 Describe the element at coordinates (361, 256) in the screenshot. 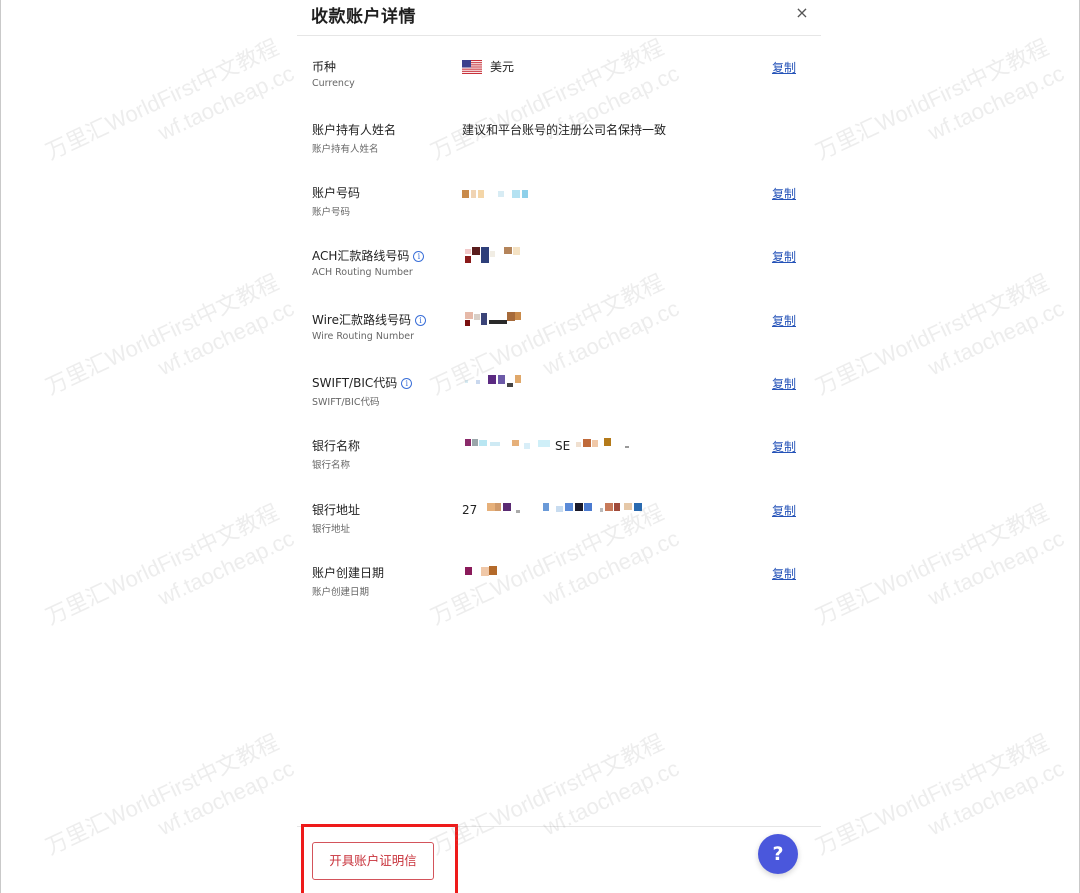

I see `field-label-text: ACH汇款路线号码` at that location.